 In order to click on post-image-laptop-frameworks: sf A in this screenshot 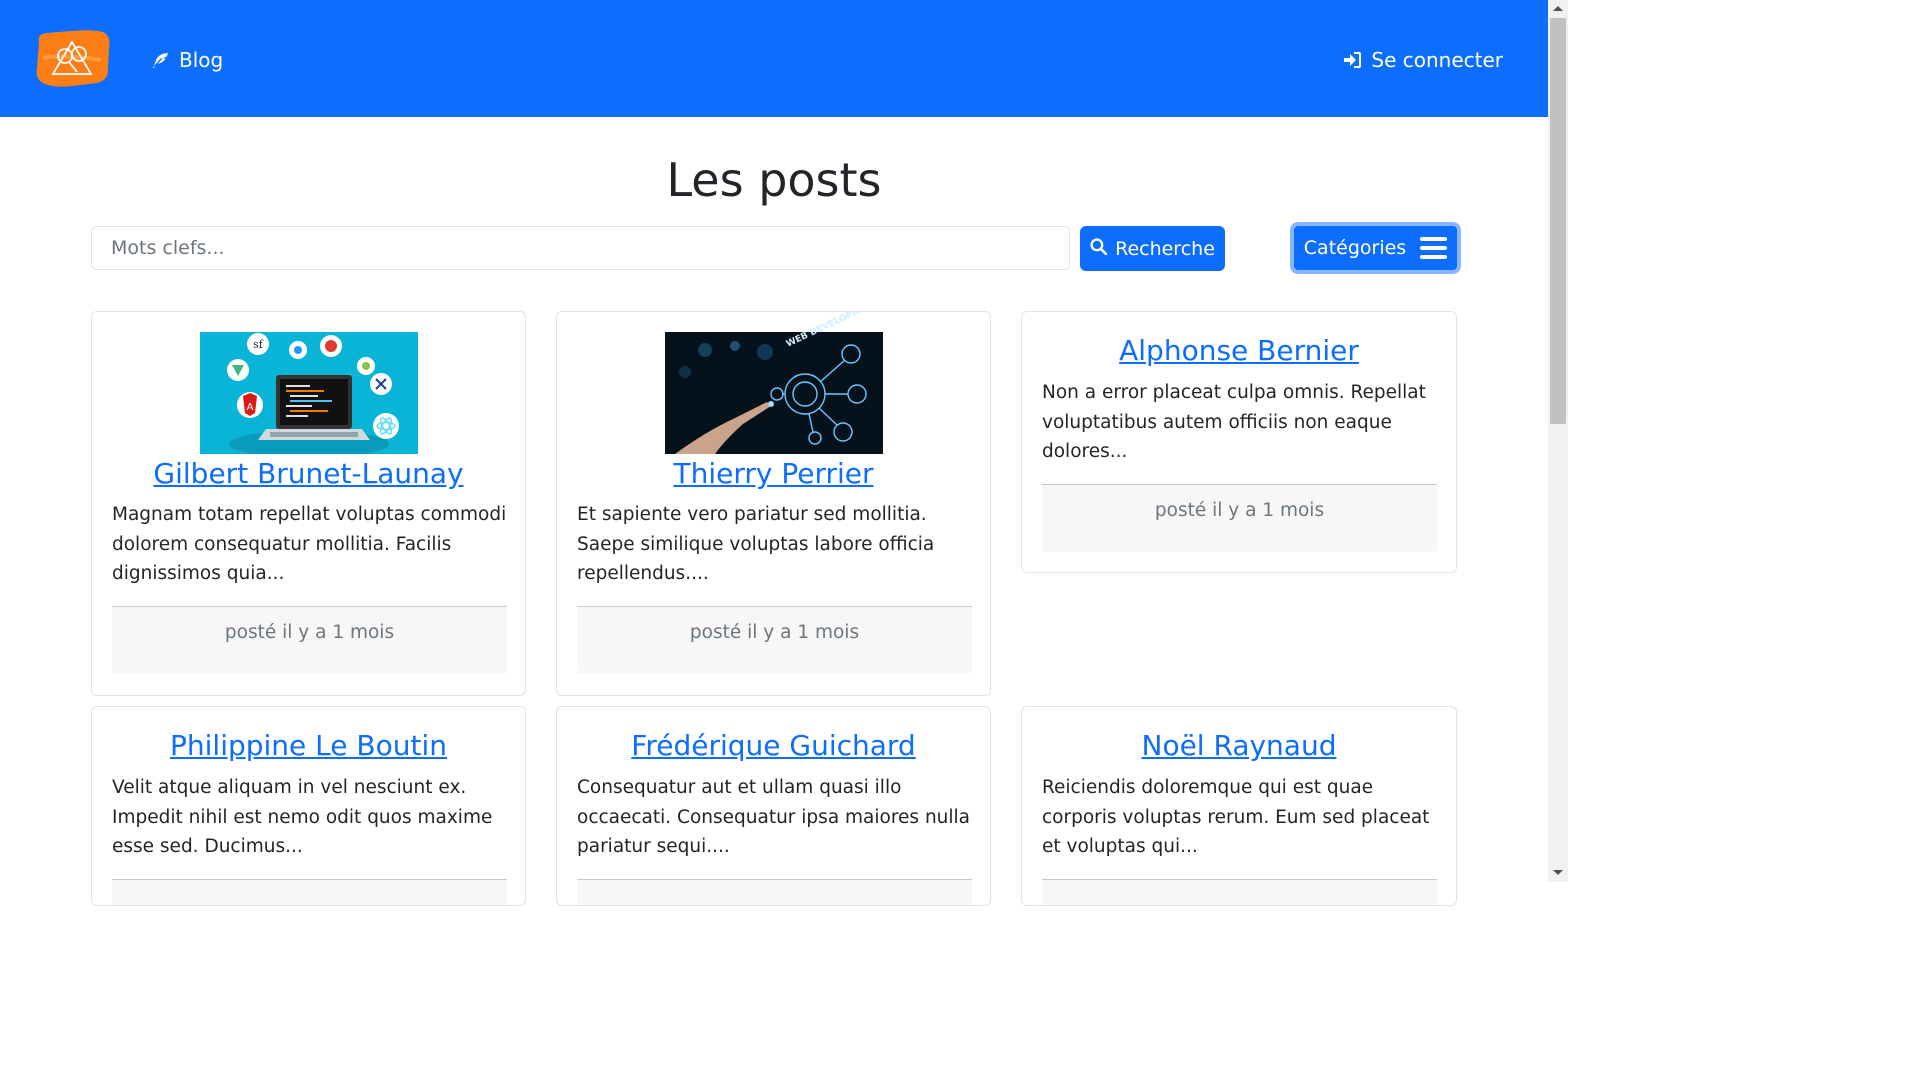, I will do `click(309, 395)`.